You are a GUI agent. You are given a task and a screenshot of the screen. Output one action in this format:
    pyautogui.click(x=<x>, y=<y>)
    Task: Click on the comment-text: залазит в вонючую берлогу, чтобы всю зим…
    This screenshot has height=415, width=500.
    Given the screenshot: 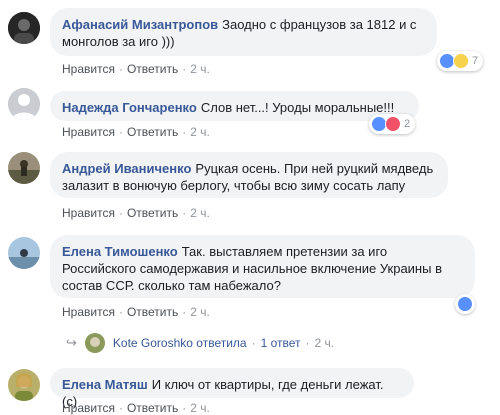 What is the action you would take?
    pyautogui.click(x=234, y=185)
    